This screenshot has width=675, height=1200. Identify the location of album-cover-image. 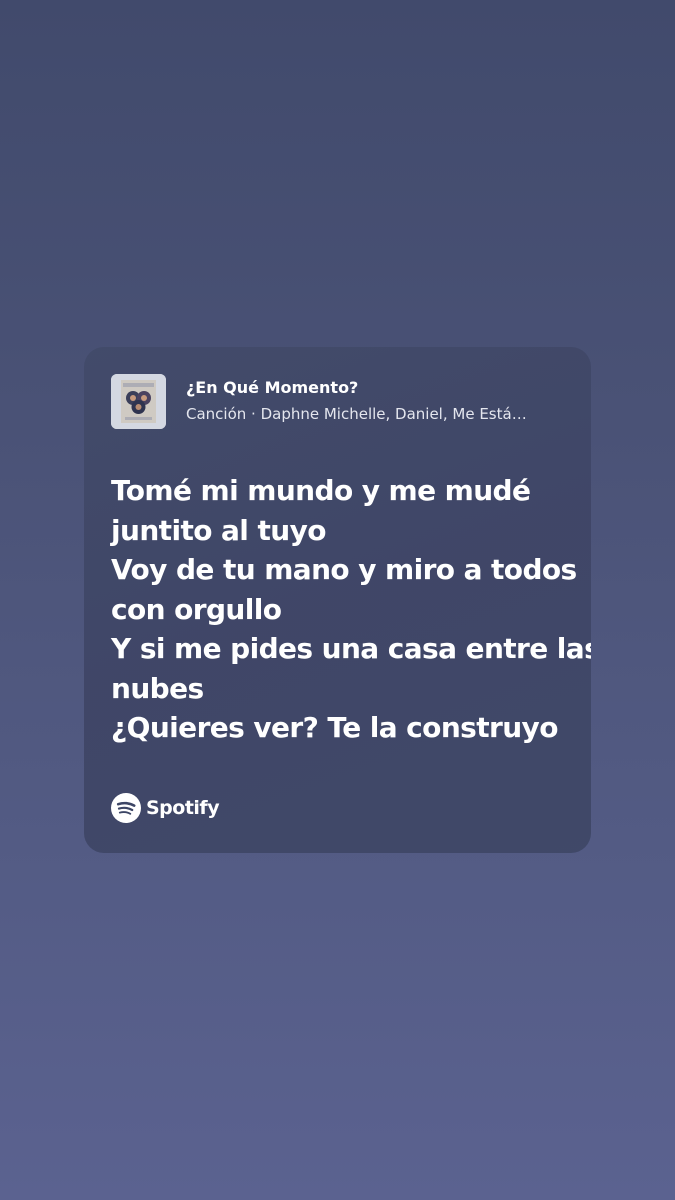
(138, 401).